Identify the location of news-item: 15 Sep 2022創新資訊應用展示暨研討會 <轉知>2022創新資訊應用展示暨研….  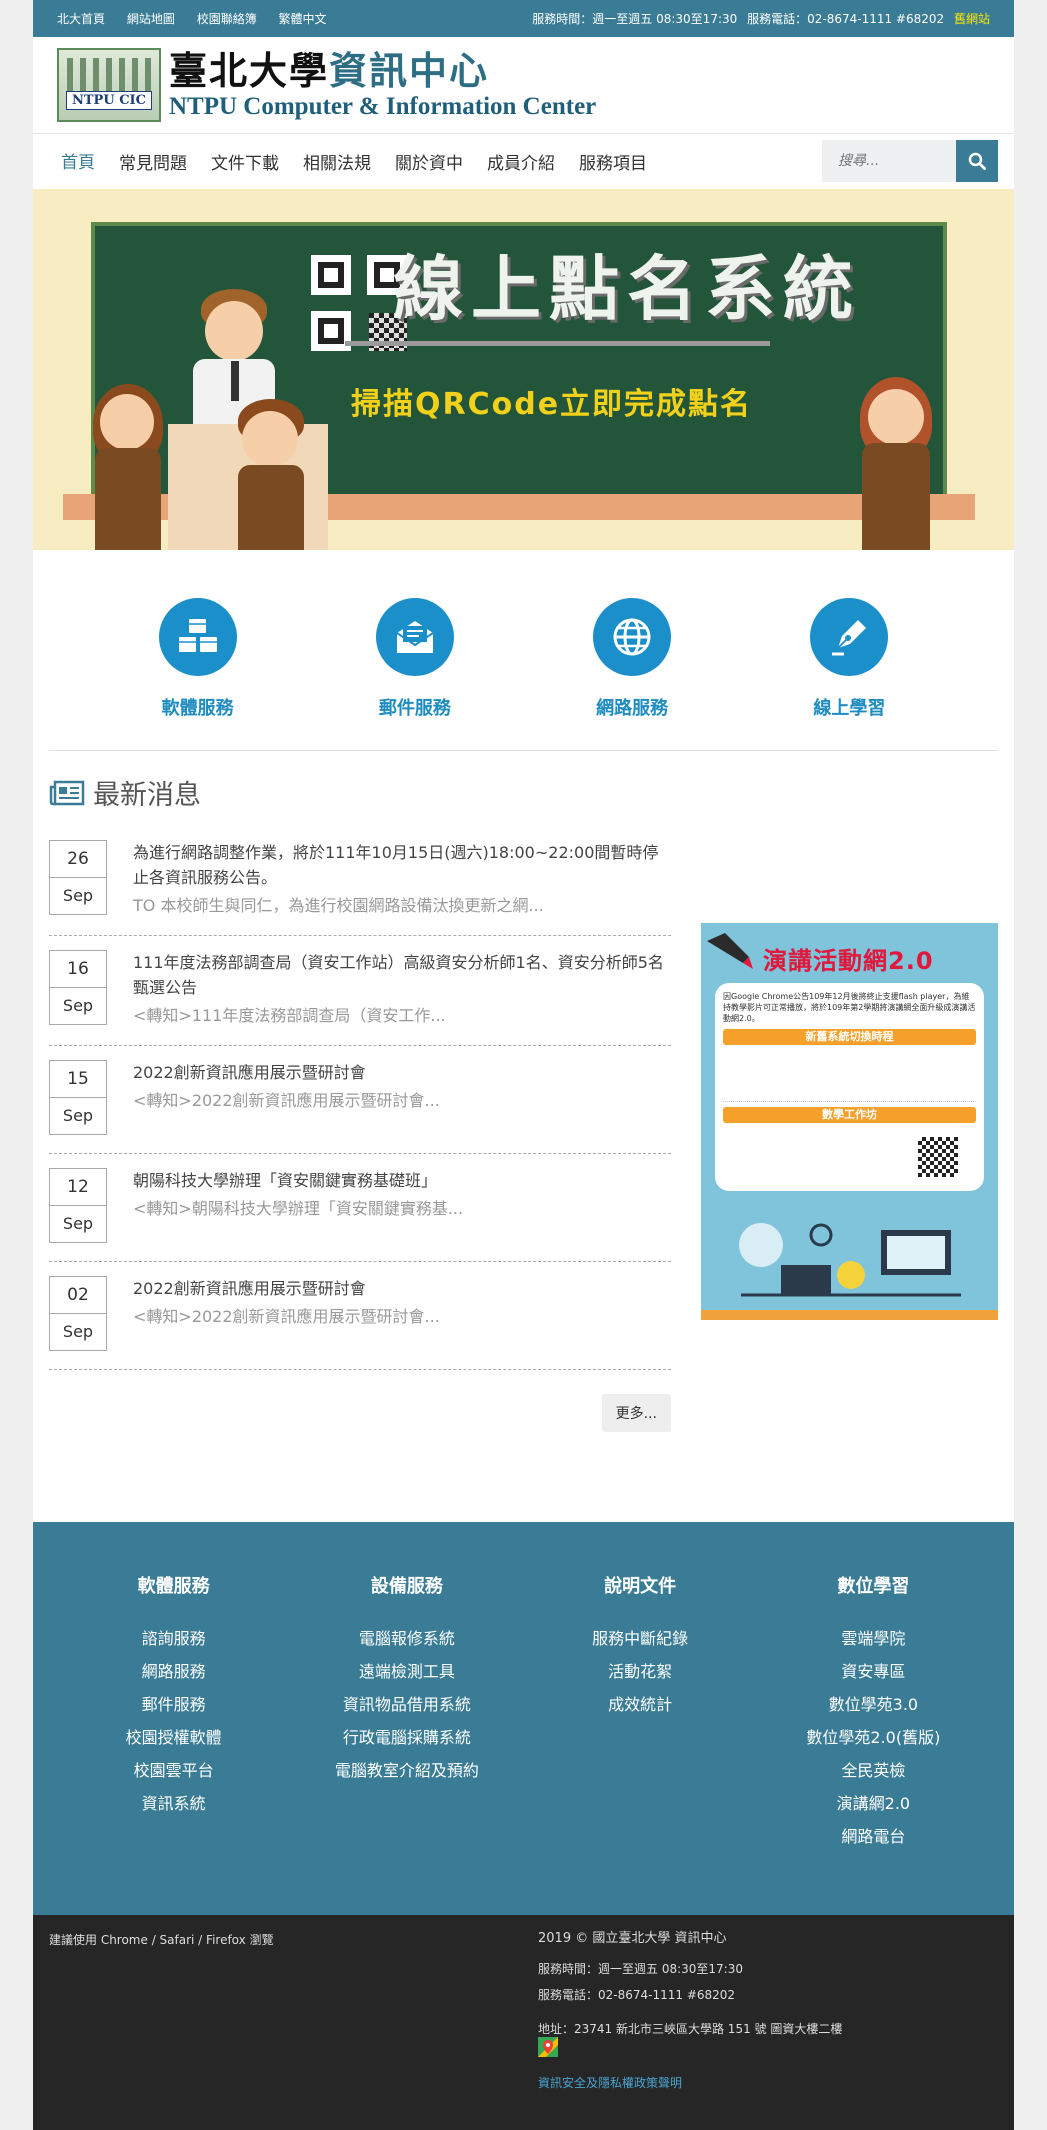
(360, 1100).